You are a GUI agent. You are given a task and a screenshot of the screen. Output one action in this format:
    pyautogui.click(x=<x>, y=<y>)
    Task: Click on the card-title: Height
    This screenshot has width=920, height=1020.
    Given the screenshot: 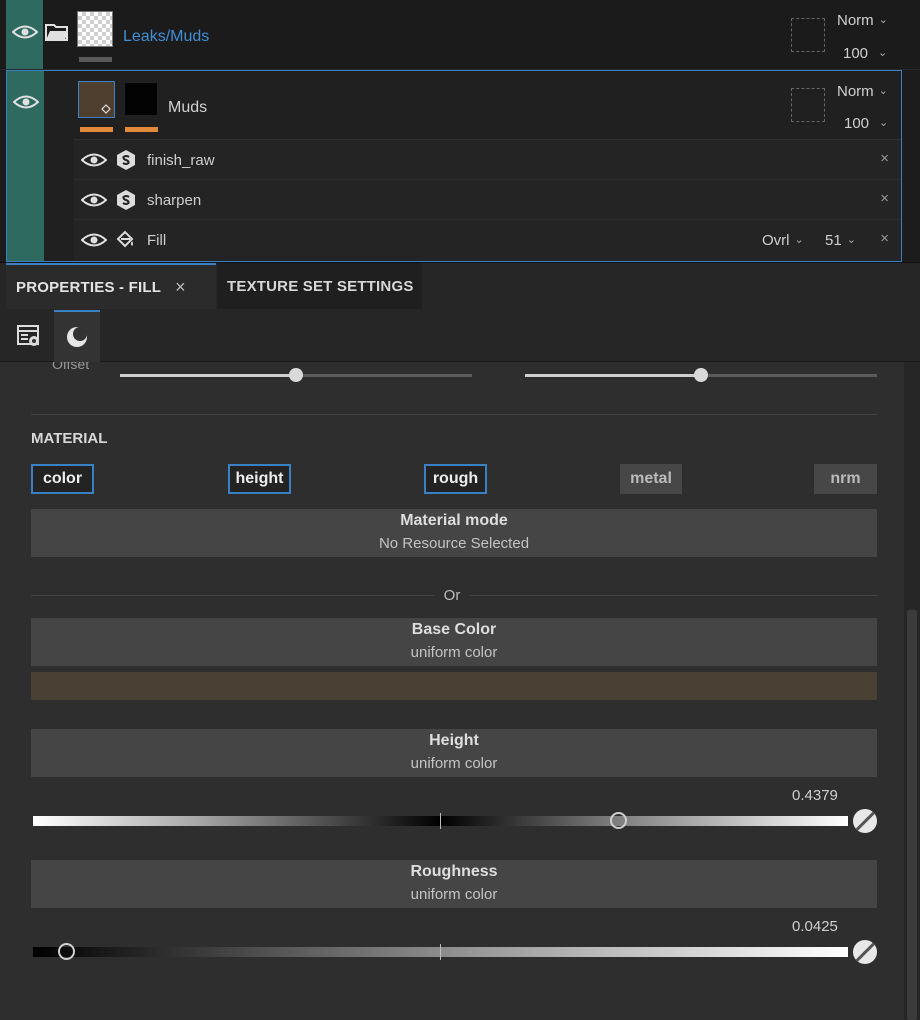 What is the action you would take?
    pyautogui.click(x=454, y=740)
    